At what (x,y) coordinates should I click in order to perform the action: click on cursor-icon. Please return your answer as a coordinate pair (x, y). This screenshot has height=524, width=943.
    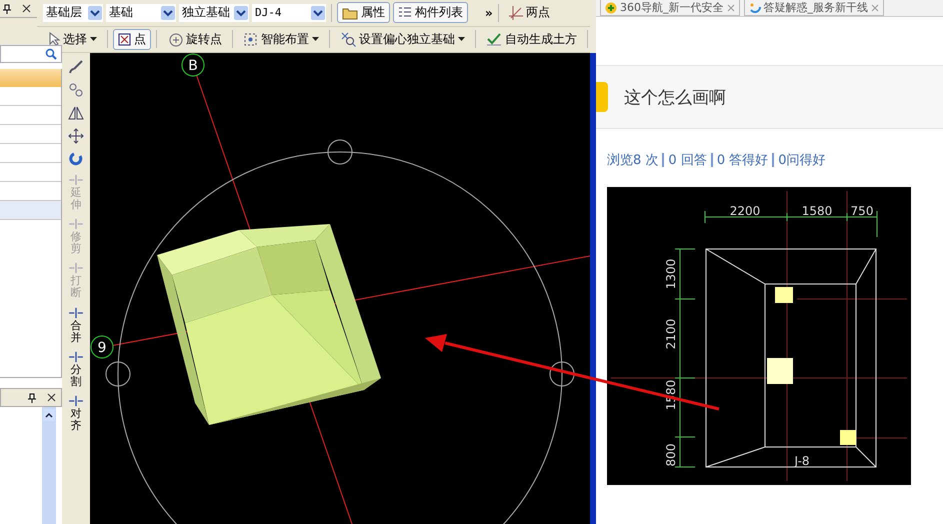
    Looking at the image, I should click on (54, 39).